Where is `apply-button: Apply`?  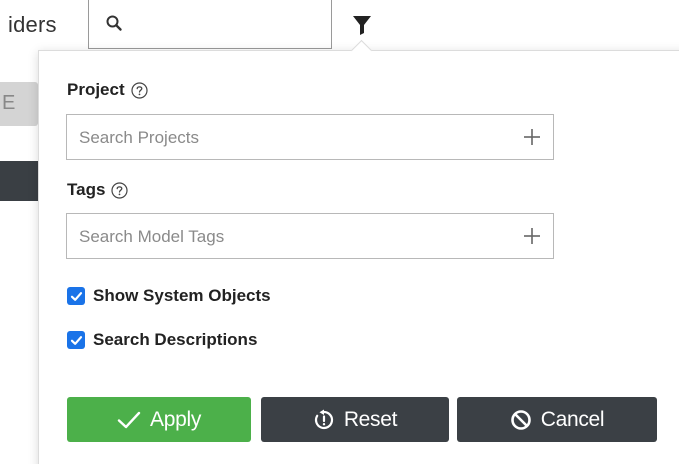 apply-button: Apply is located at coordinates (159, 419).